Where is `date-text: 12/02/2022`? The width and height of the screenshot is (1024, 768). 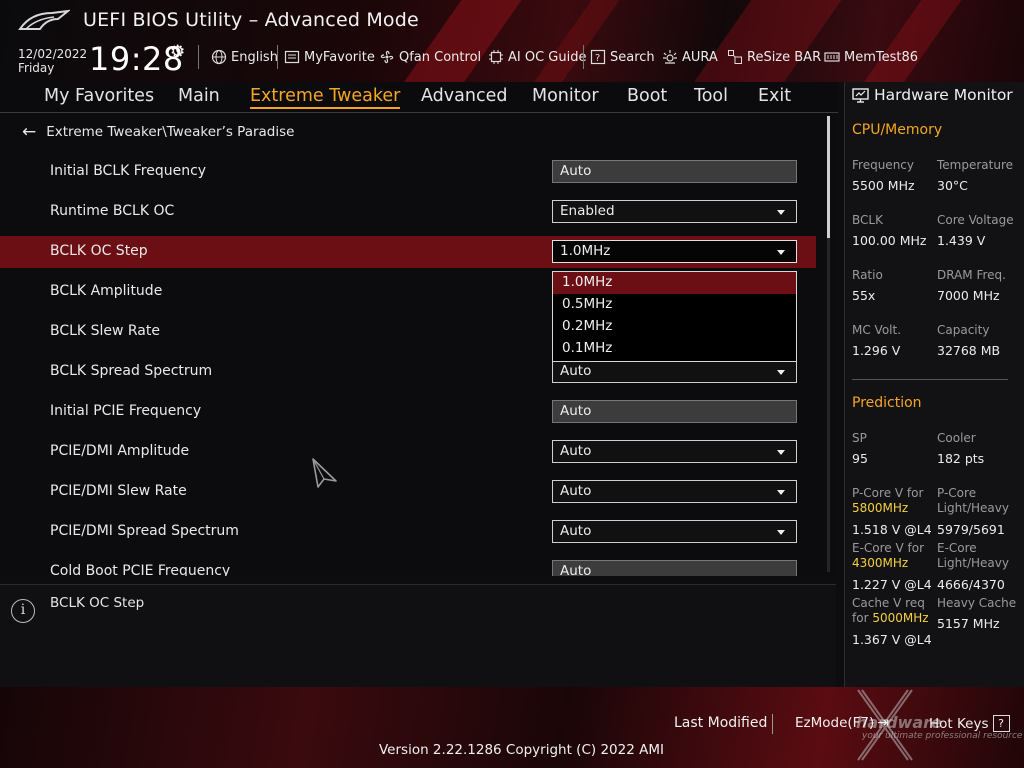 date-text: 12/02/2022 is located at coordinates (53, 54).